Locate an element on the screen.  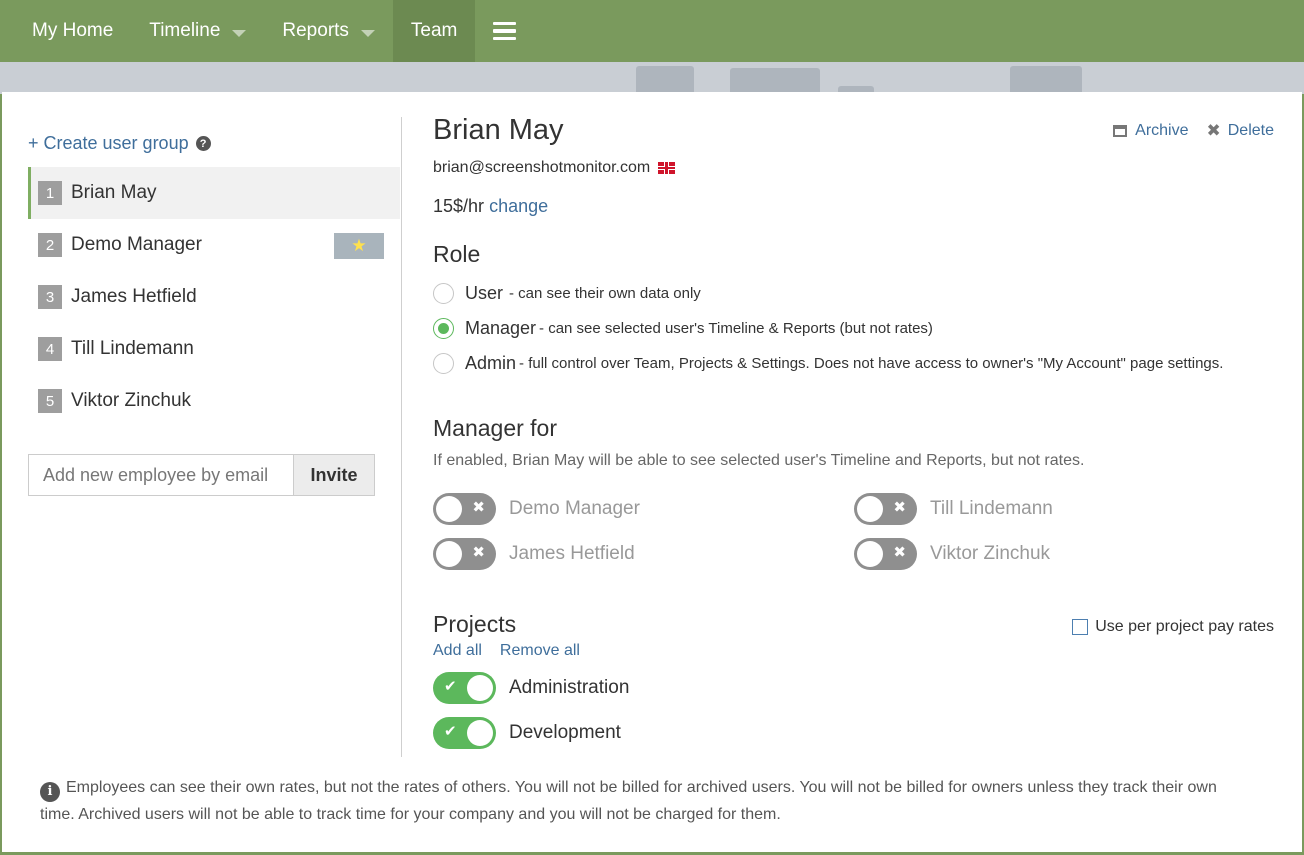
manager-for-toggle-row: ✖ Viktor Zinchuk is located at coordinates (952, 554).